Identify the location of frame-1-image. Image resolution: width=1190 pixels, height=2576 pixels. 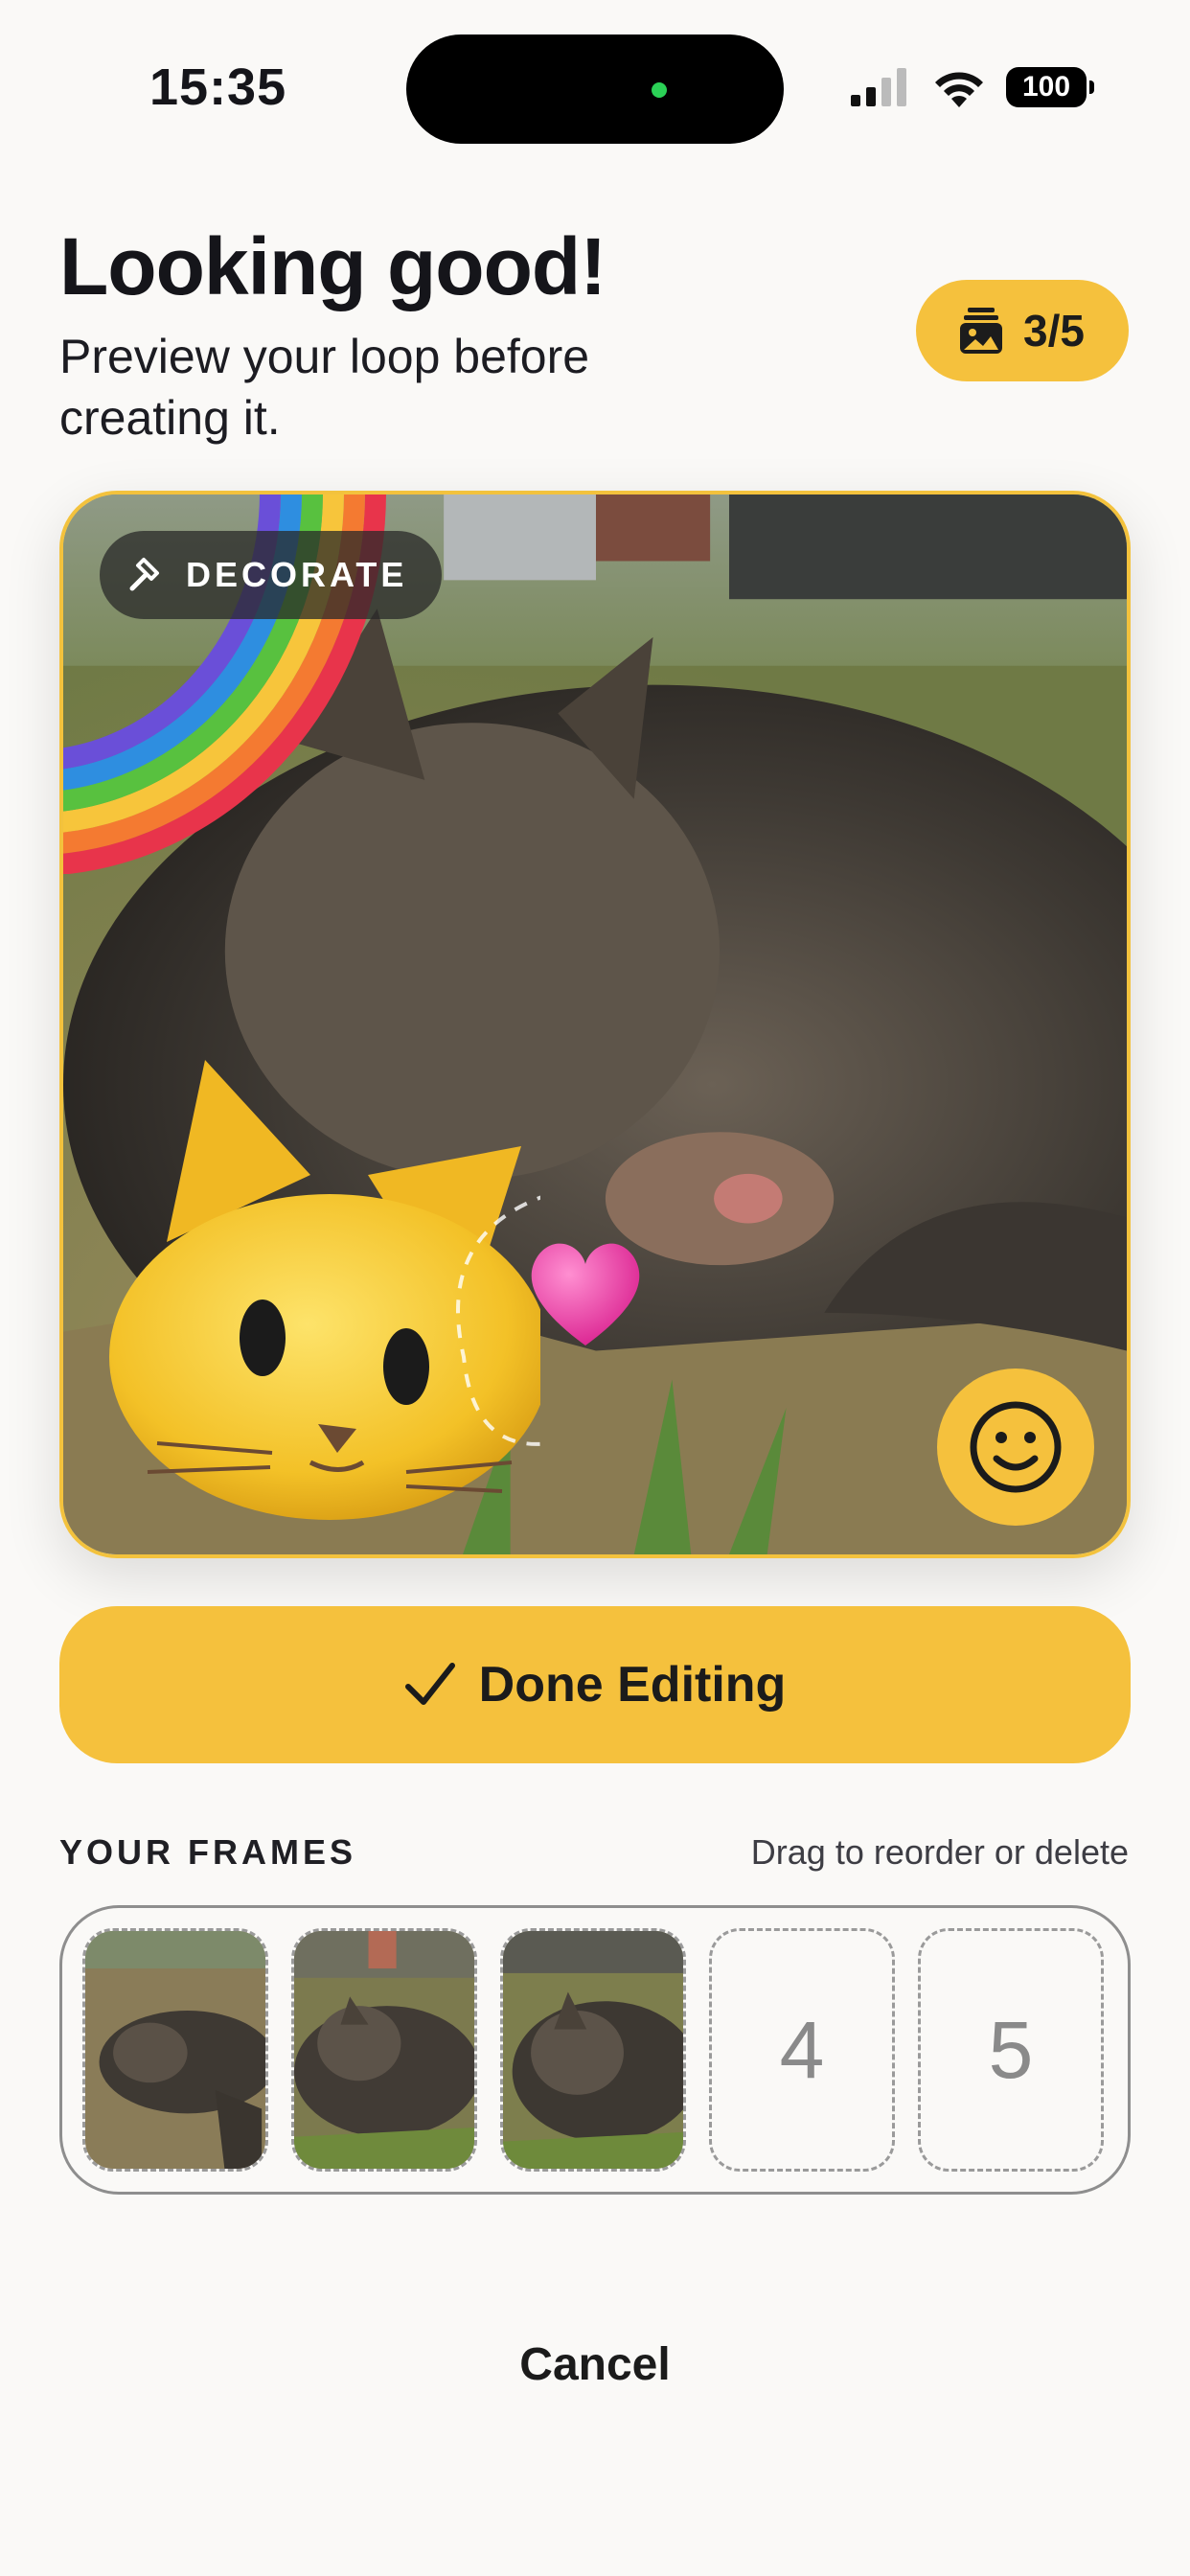
(175, 2050).